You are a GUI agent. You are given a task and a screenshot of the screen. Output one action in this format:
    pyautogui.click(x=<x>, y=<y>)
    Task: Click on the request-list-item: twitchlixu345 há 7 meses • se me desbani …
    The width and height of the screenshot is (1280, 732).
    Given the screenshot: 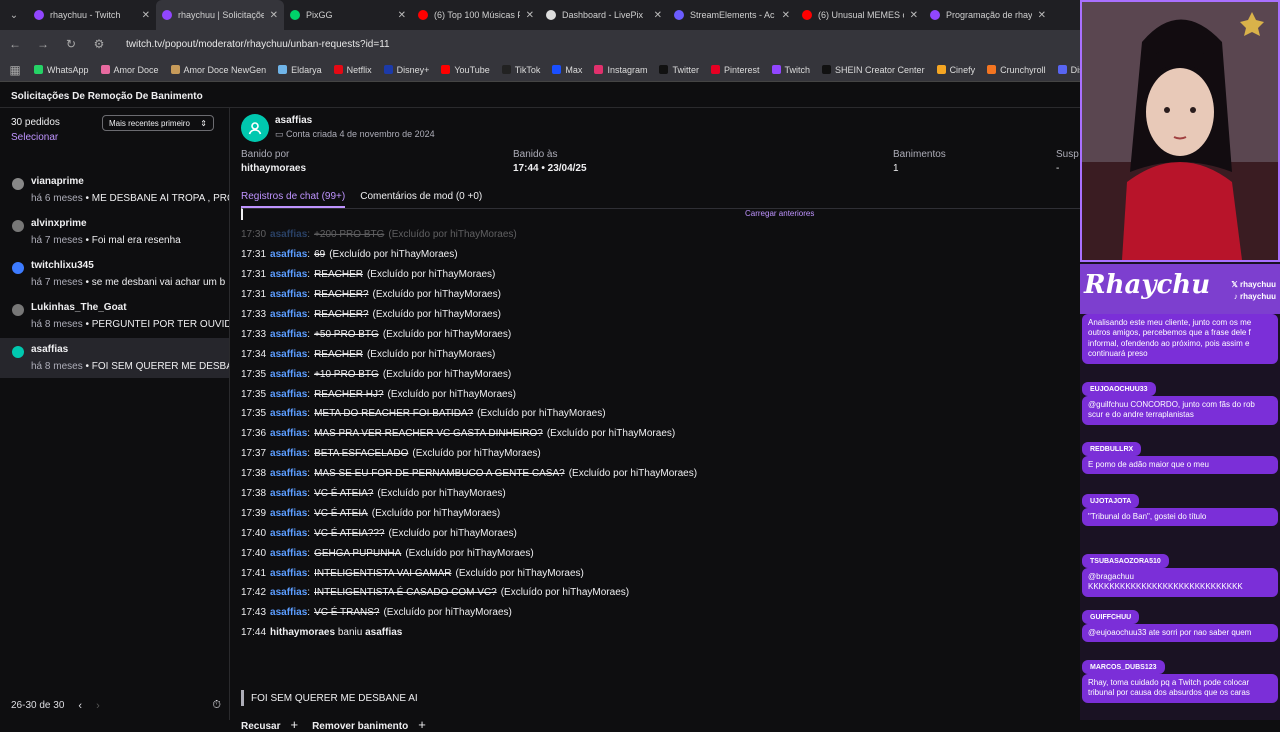 What is the action you would take?
    pyautogui.click(x=114, y=274)
    